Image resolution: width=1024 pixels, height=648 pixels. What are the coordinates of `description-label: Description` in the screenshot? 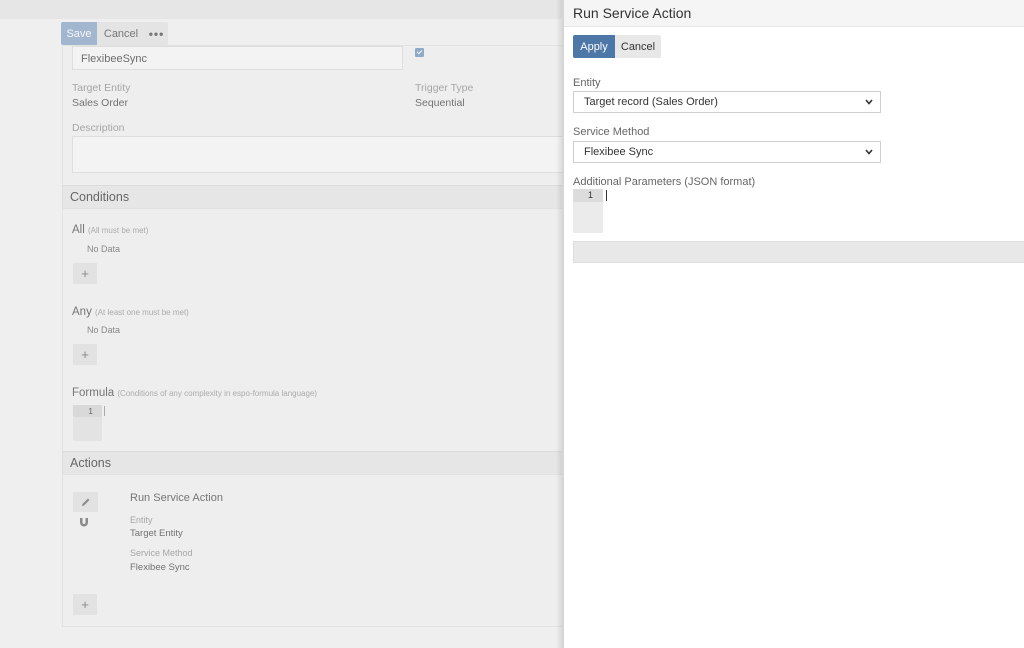 It's located at (98, 128).